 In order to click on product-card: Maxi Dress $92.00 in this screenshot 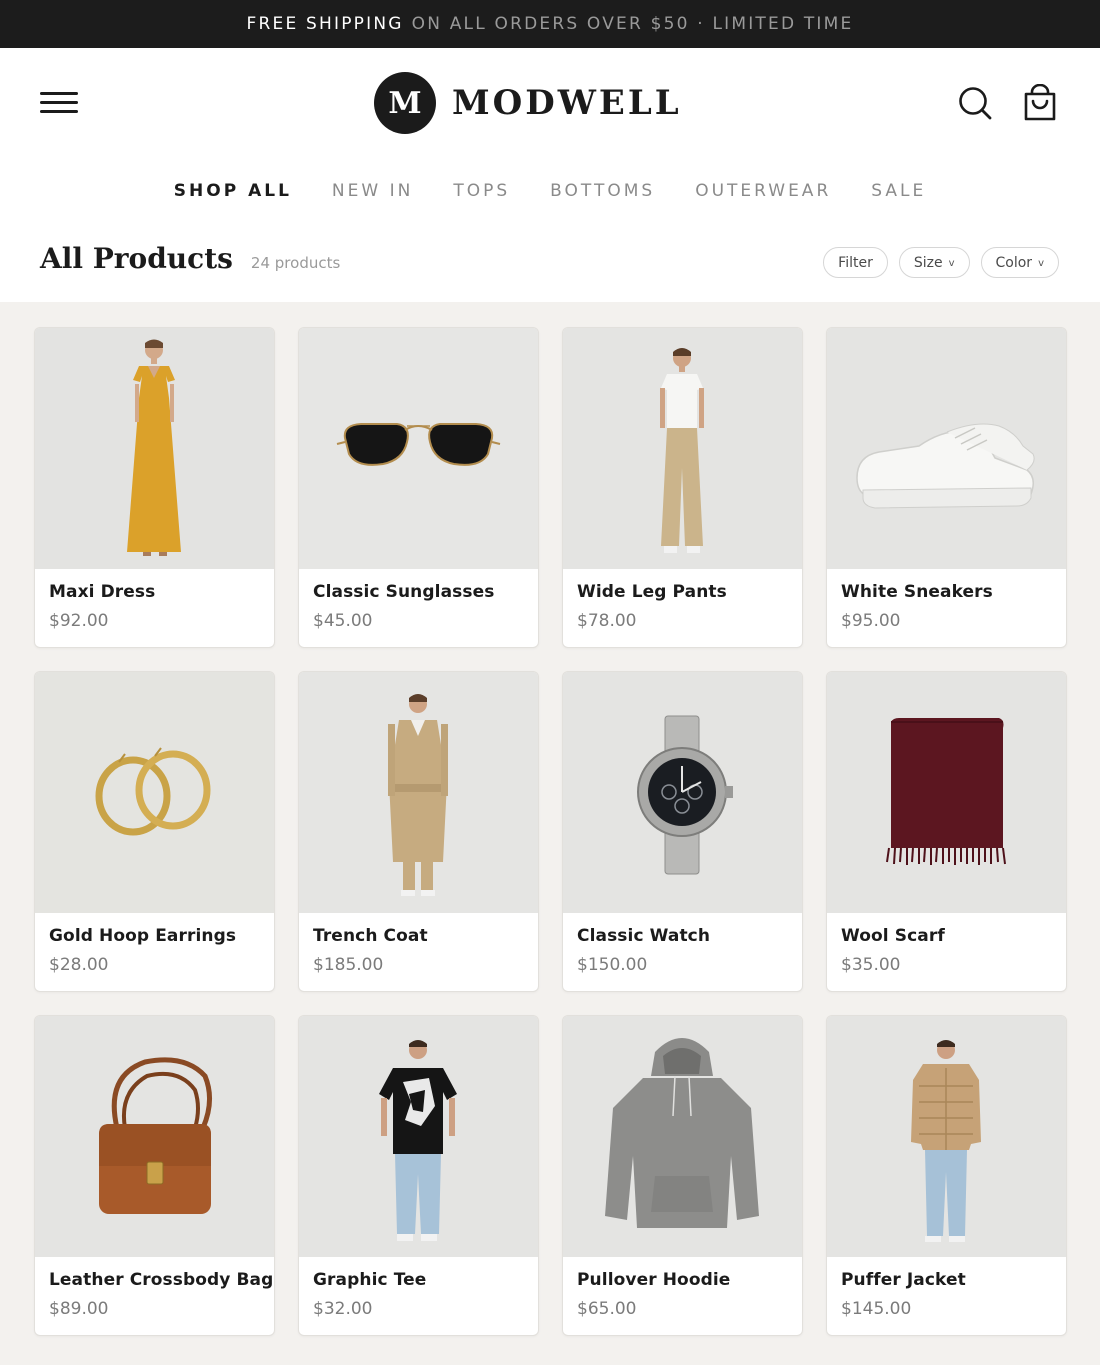, I will do `click(154, 487)`.